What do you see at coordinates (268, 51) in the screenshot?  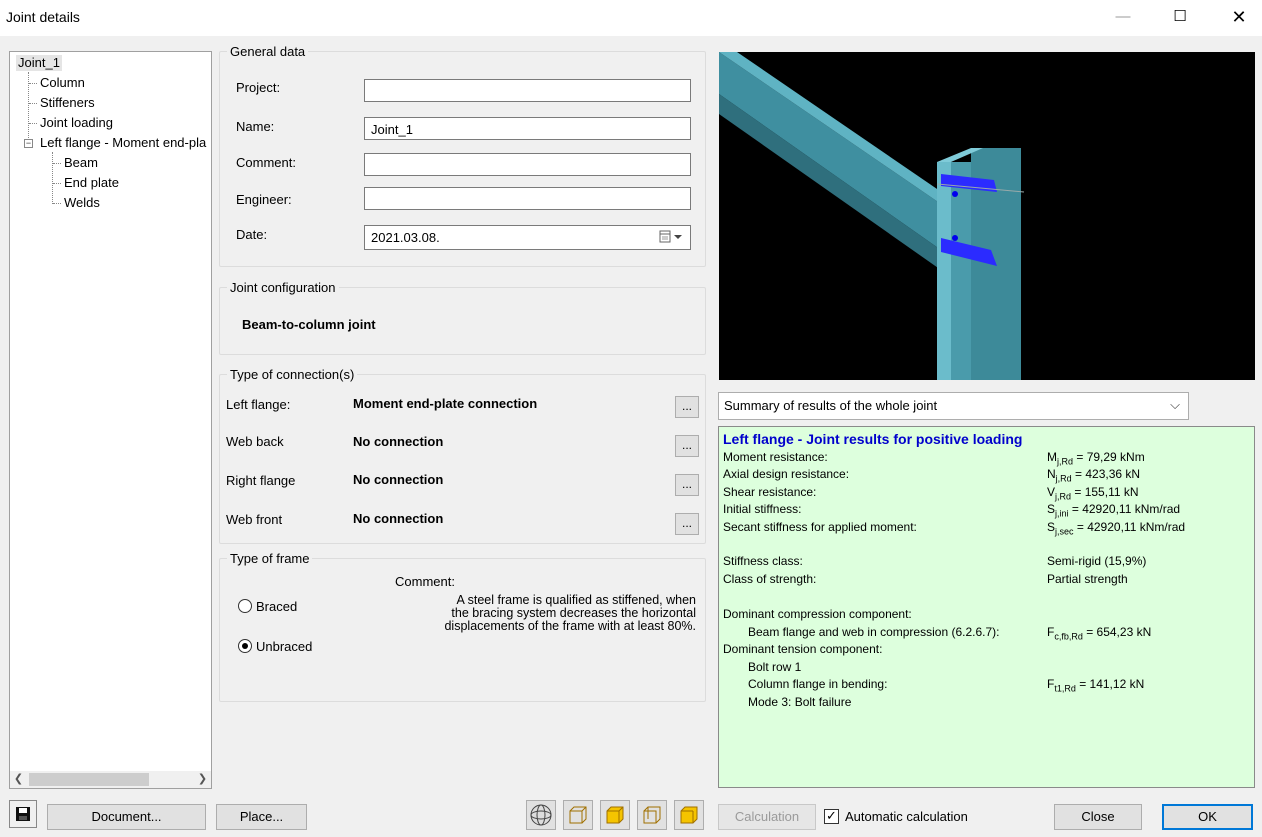 I see `general-data-title: General data` at bounding box center [268, 51].